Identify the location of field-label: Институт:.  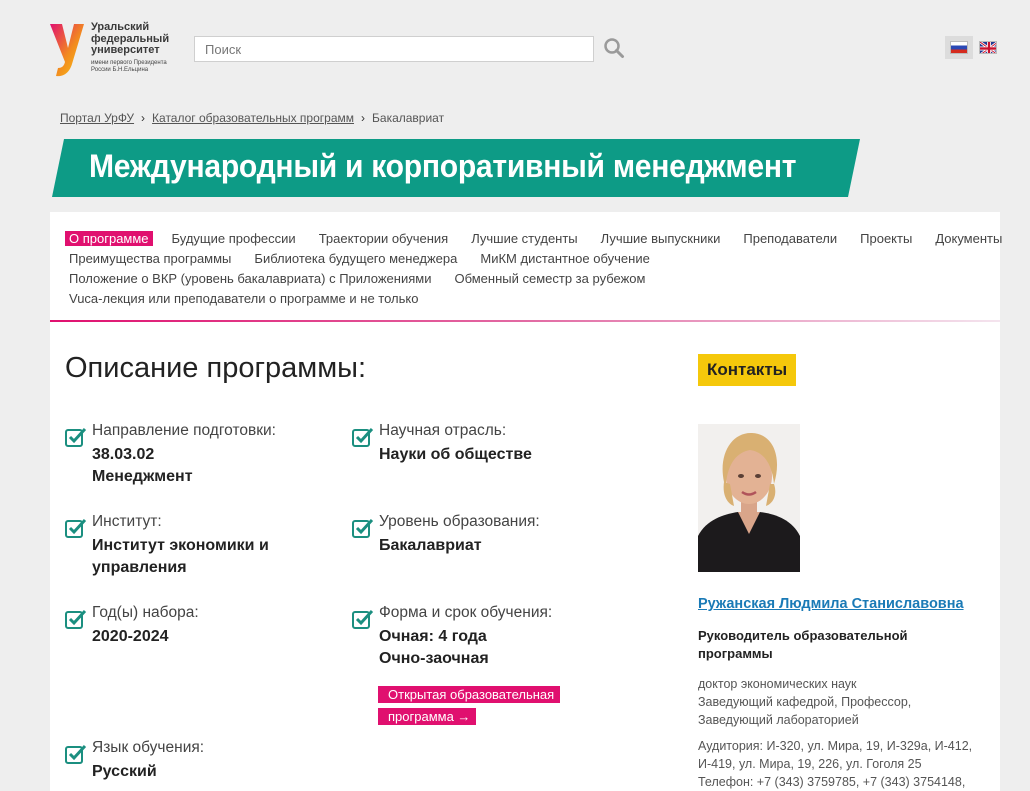
(127, 521).